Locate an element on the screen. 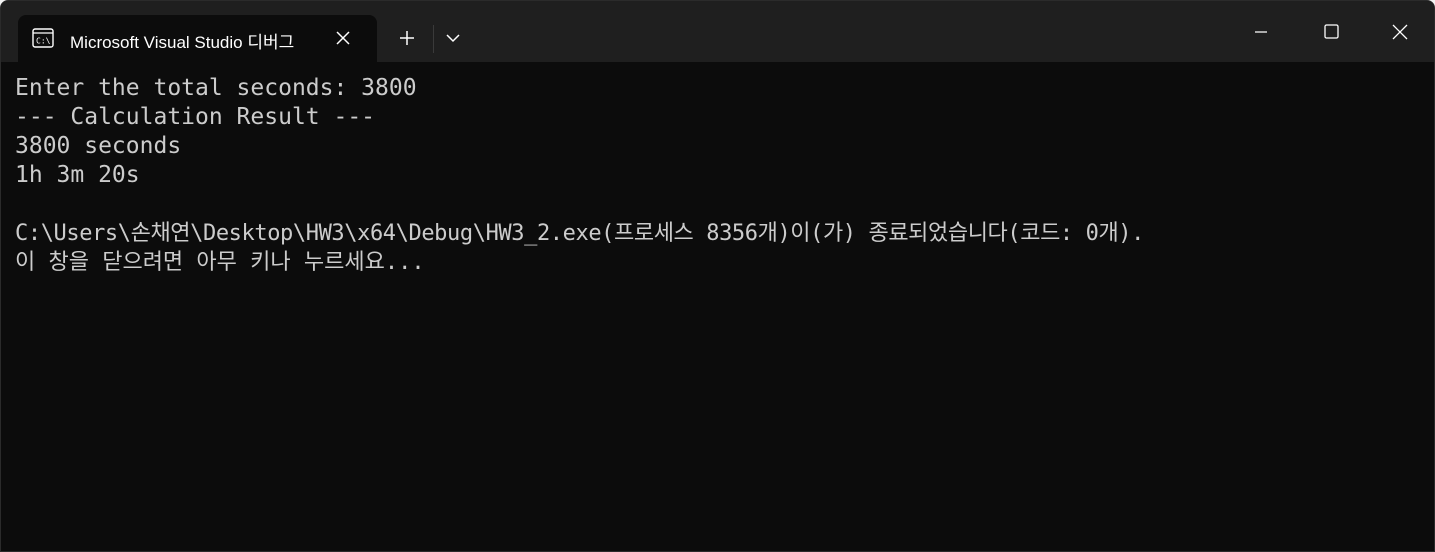  title-bar: C:\ Microsoft Visual Studio 디버그 is located at coordinates (717, 31).